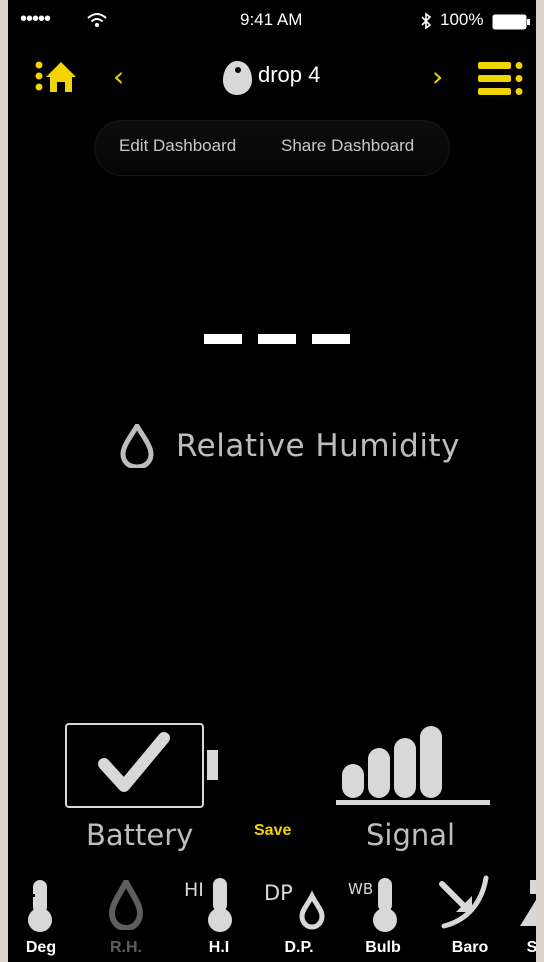 Image resolution: width=544 pixels, height=962 pixels. Describe the element at coordinates (177, 146) in the screenshot. I see `edit-dashboard-link: Edit Dashboard` at that location.